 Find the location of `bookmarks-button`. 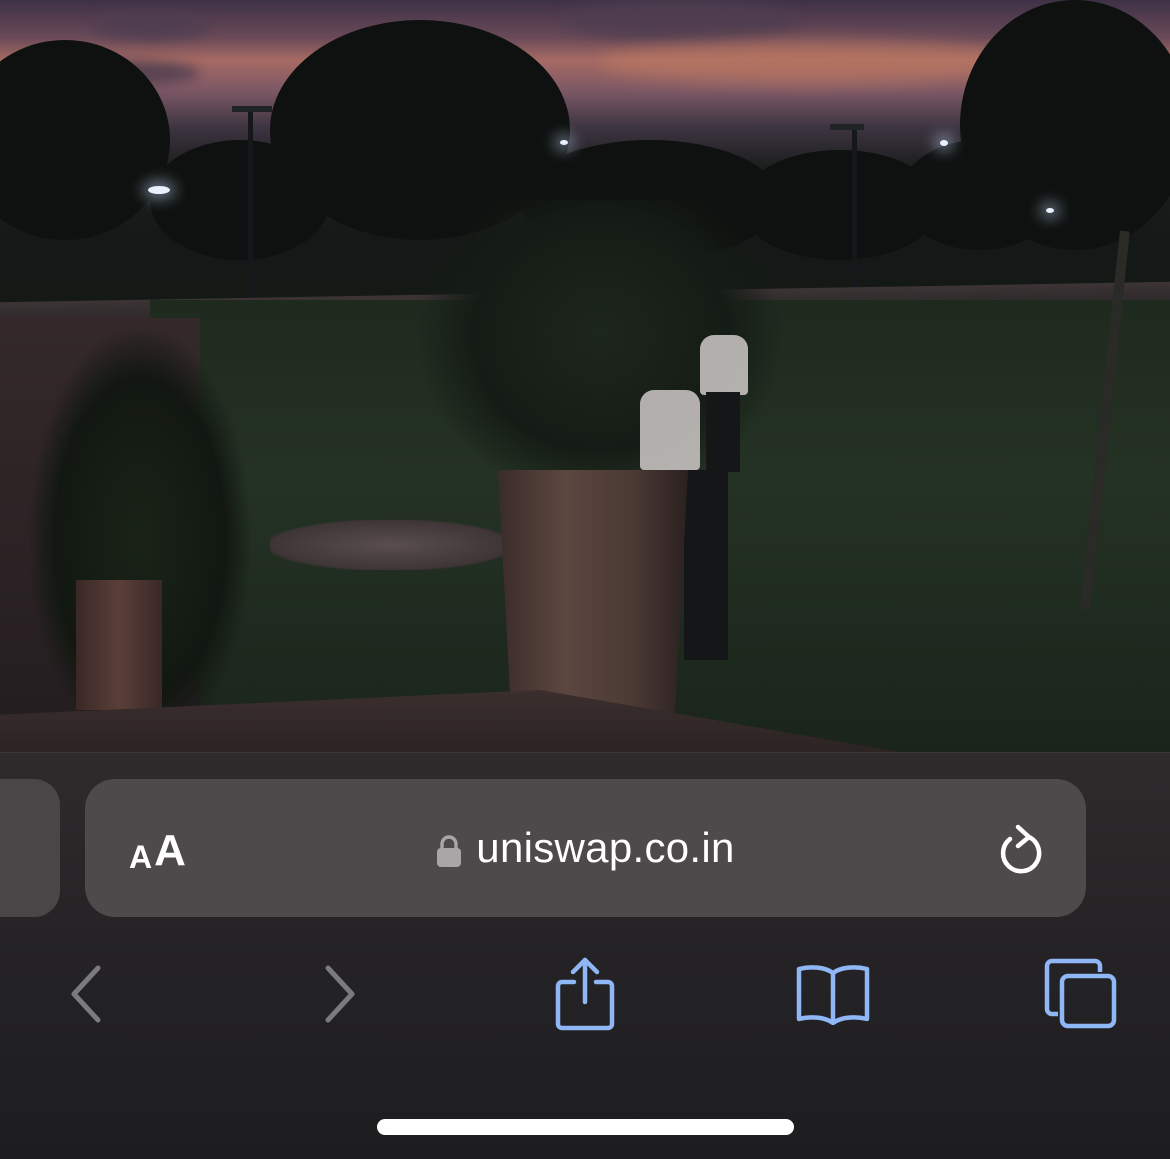

bookmarks-button is located at coordinates (833, 994).